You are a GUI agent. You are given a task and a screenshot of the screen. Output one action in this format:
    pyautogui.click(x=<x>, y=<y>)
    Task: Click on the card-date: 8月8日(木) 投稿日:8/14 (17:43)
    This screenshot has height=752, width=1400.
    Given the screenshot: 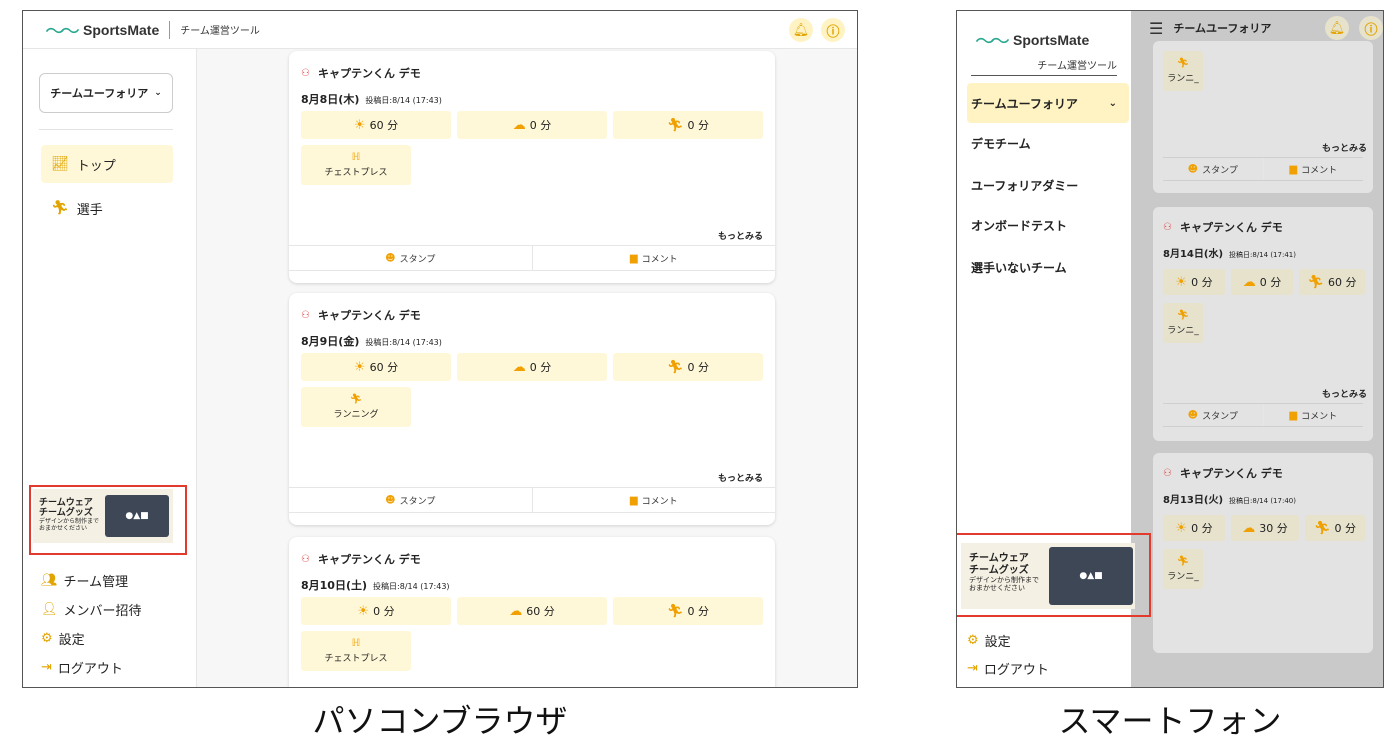 What is the action you would take?
    pyautogui.click(x=371, y=99)
    